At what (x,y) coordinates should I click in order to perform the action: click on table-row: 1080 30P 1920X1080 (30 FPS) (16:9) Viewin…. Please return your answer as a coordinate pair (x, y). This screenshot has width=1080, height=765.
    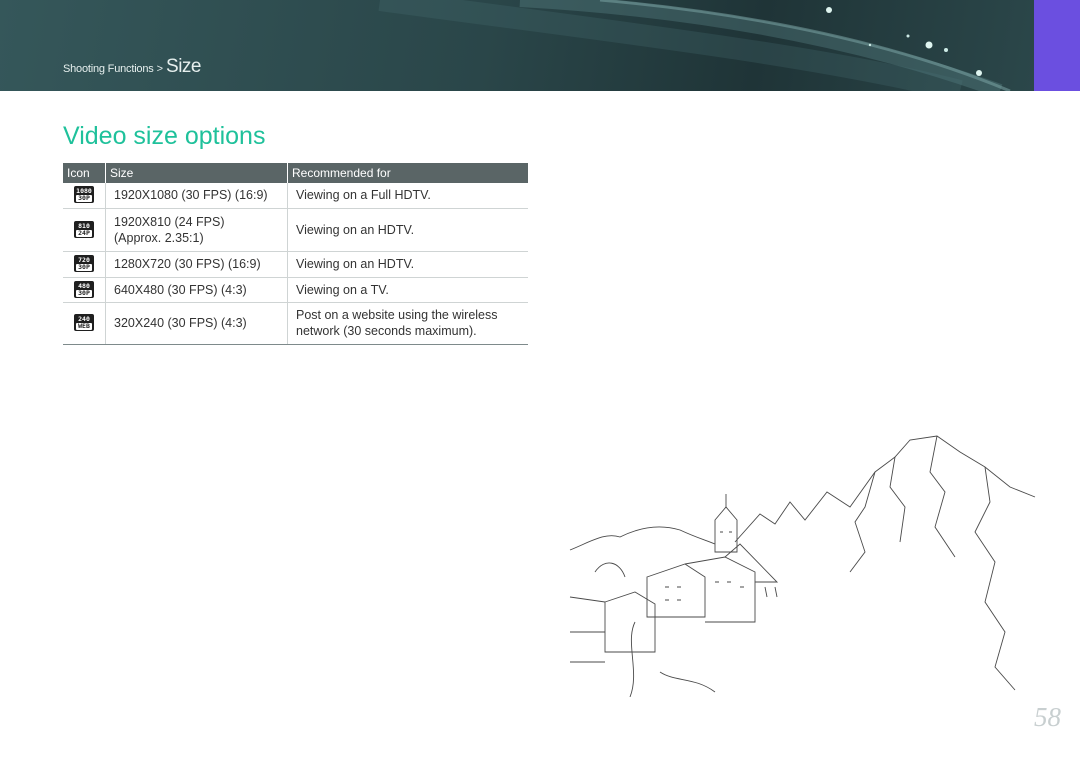
    Looking at the image, I should click on (295, 196).